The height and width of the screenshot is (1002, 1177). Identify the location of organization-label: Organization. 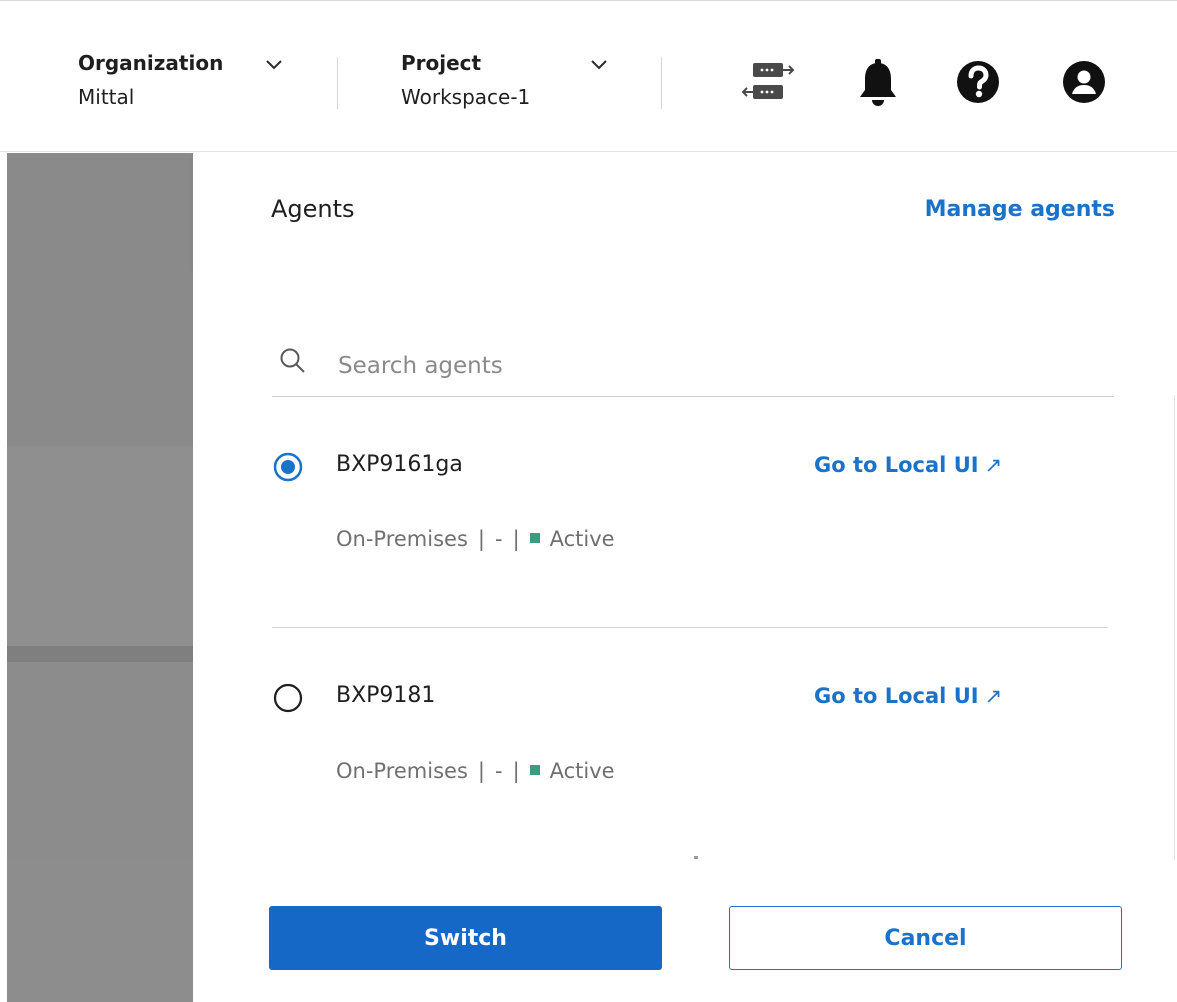
(151, 63).